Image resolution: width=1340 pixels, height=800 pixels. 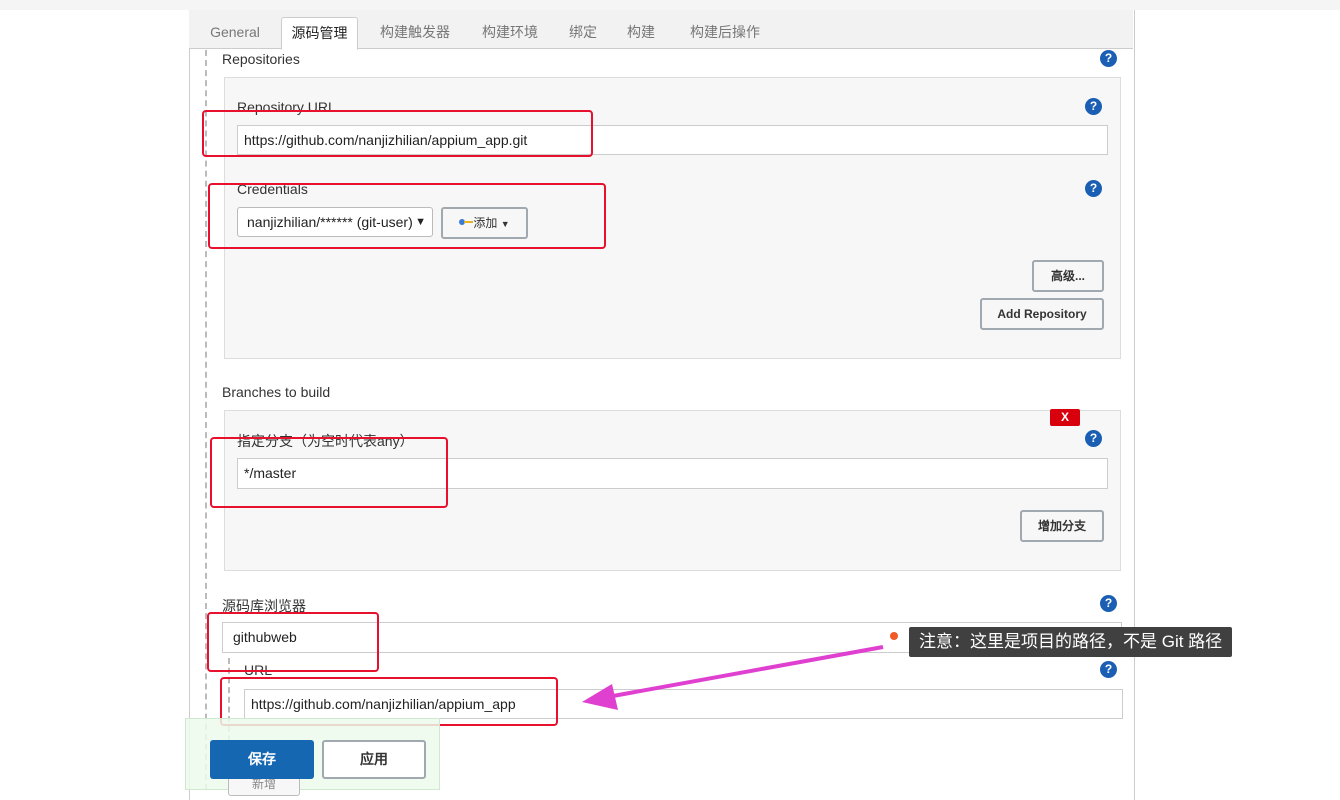 What do you see at coordinates (1071, 642) in the screenshot?
I see `annotation-note: 注意：这里是项目的路径，不是 Git 路径` at bounding box center [1071, 642].